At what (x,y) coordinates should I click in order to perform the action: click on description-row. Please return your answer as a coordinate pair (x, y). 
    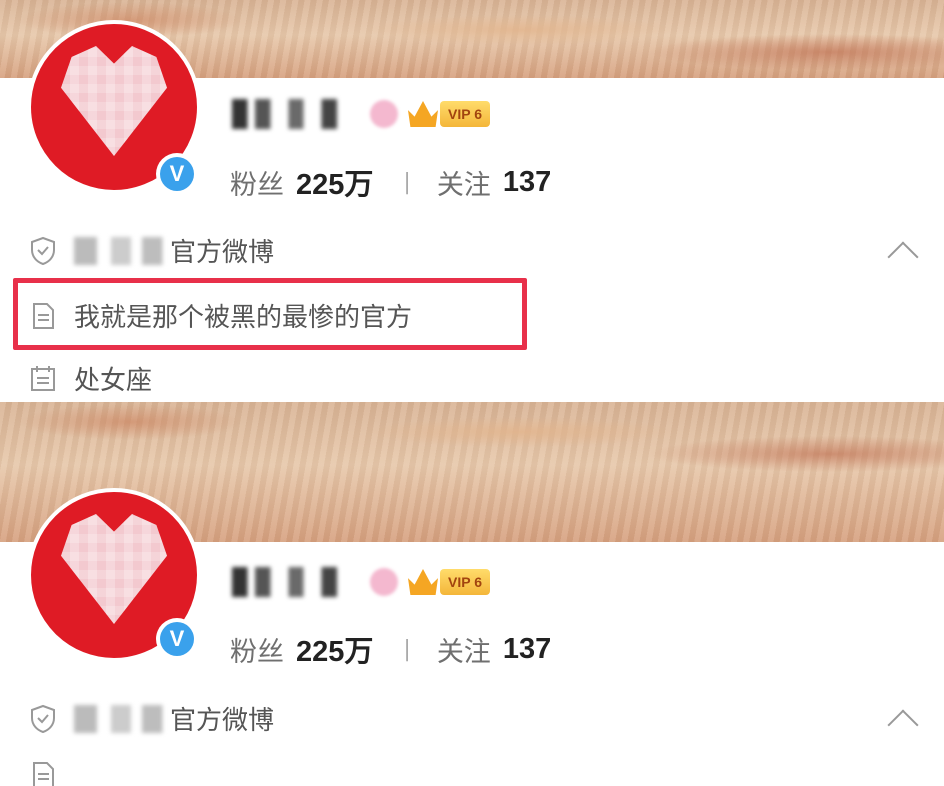
    Looking at the image, I should click on (51, 773).